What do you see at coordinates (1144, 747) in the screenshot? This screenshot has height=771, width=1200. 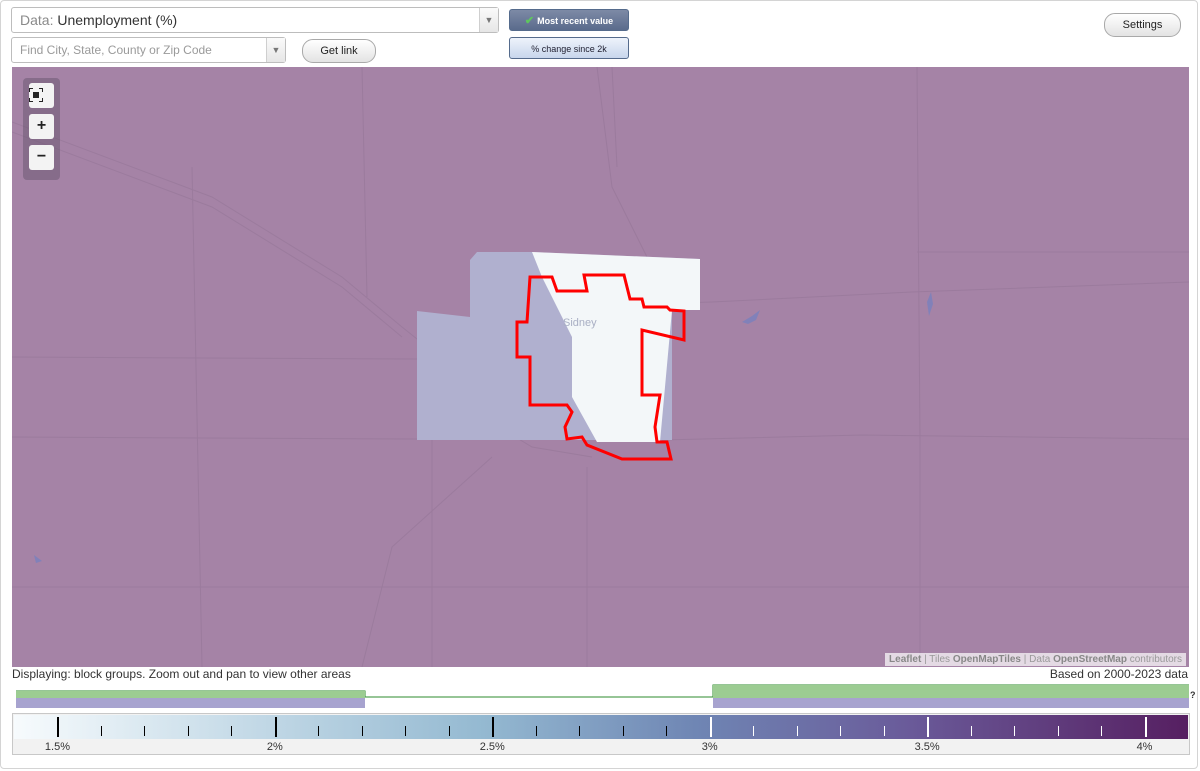 I see `legend-tick-label: 4%` at bounding box center [1144, 747].